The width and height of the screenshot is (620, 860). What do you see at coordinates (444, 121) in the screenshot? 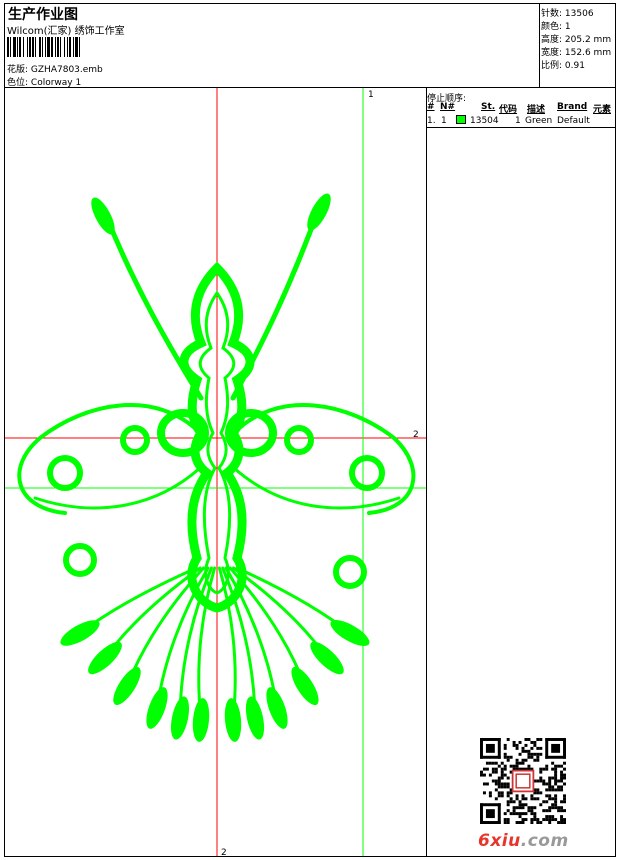
I see `row-needle: 1` at bounding box center [444, 121].